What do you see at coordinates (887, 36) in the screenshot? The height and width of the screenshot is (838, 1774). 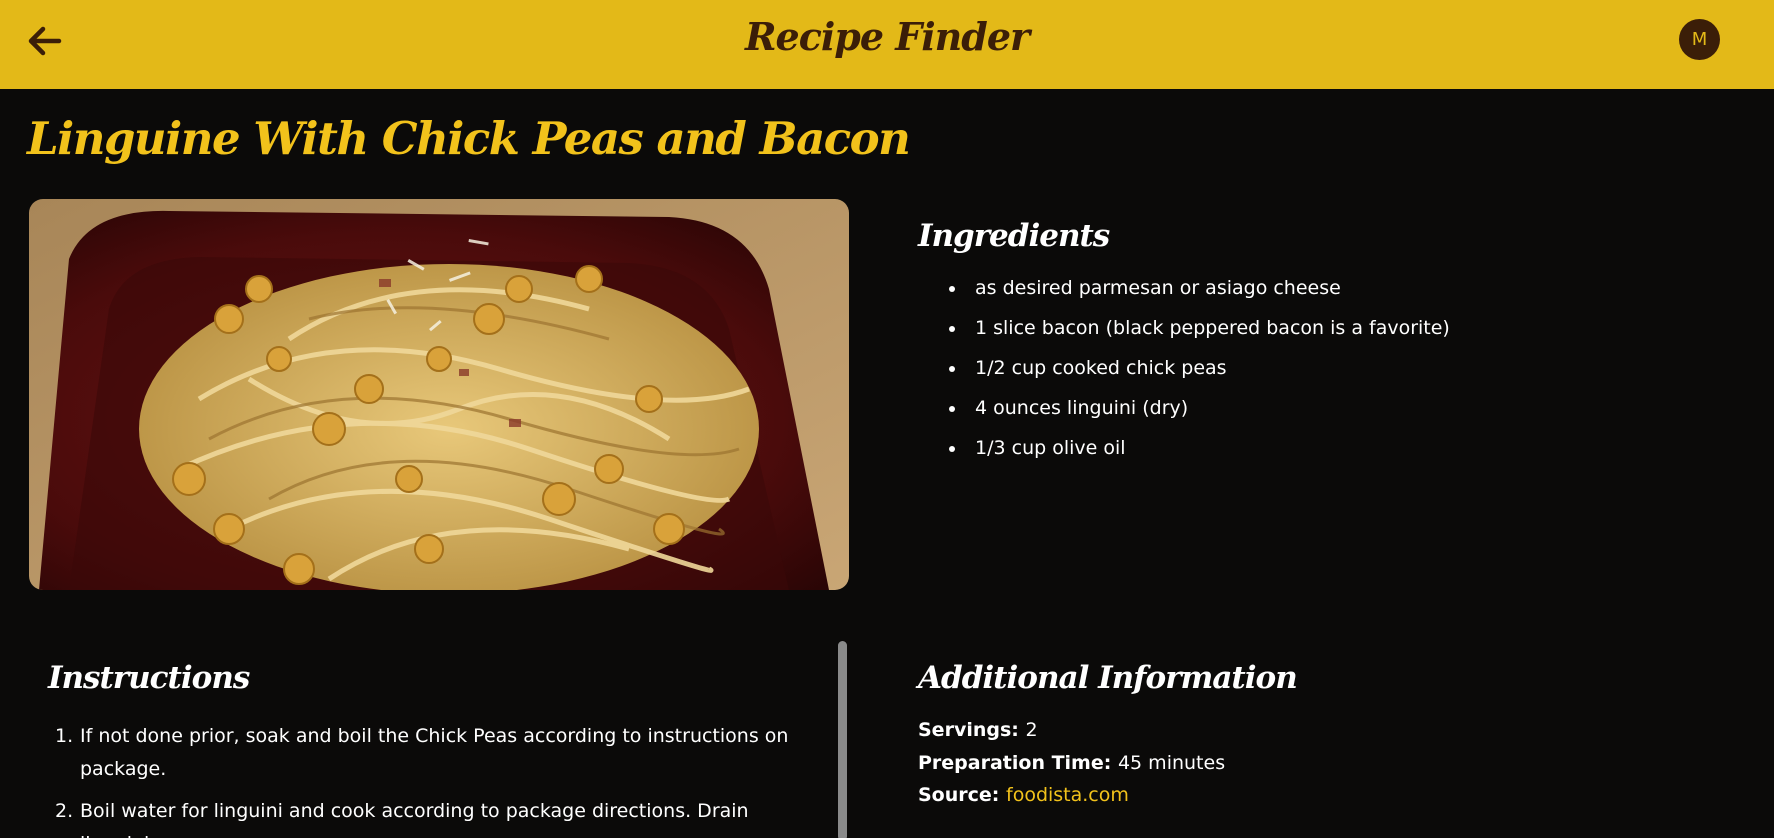 I see `app-title: Recipe Finder` at bounding box center [887, 36].